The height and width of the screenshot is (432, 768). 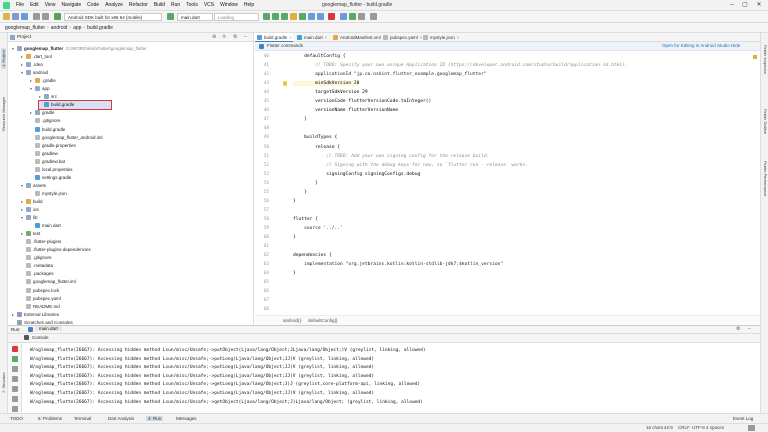 What do you see at coordinates (48, 328) in the screenshot?
I see `run-config-tab: main.dart` at bounding box center [48, 328].